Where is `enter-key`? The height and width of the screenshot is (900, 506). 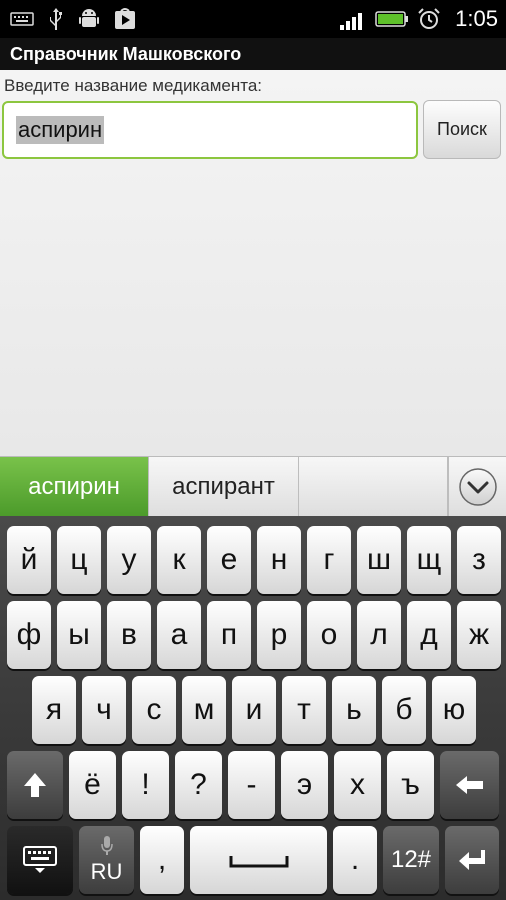
enter-key is located at coordinates (472, 860).